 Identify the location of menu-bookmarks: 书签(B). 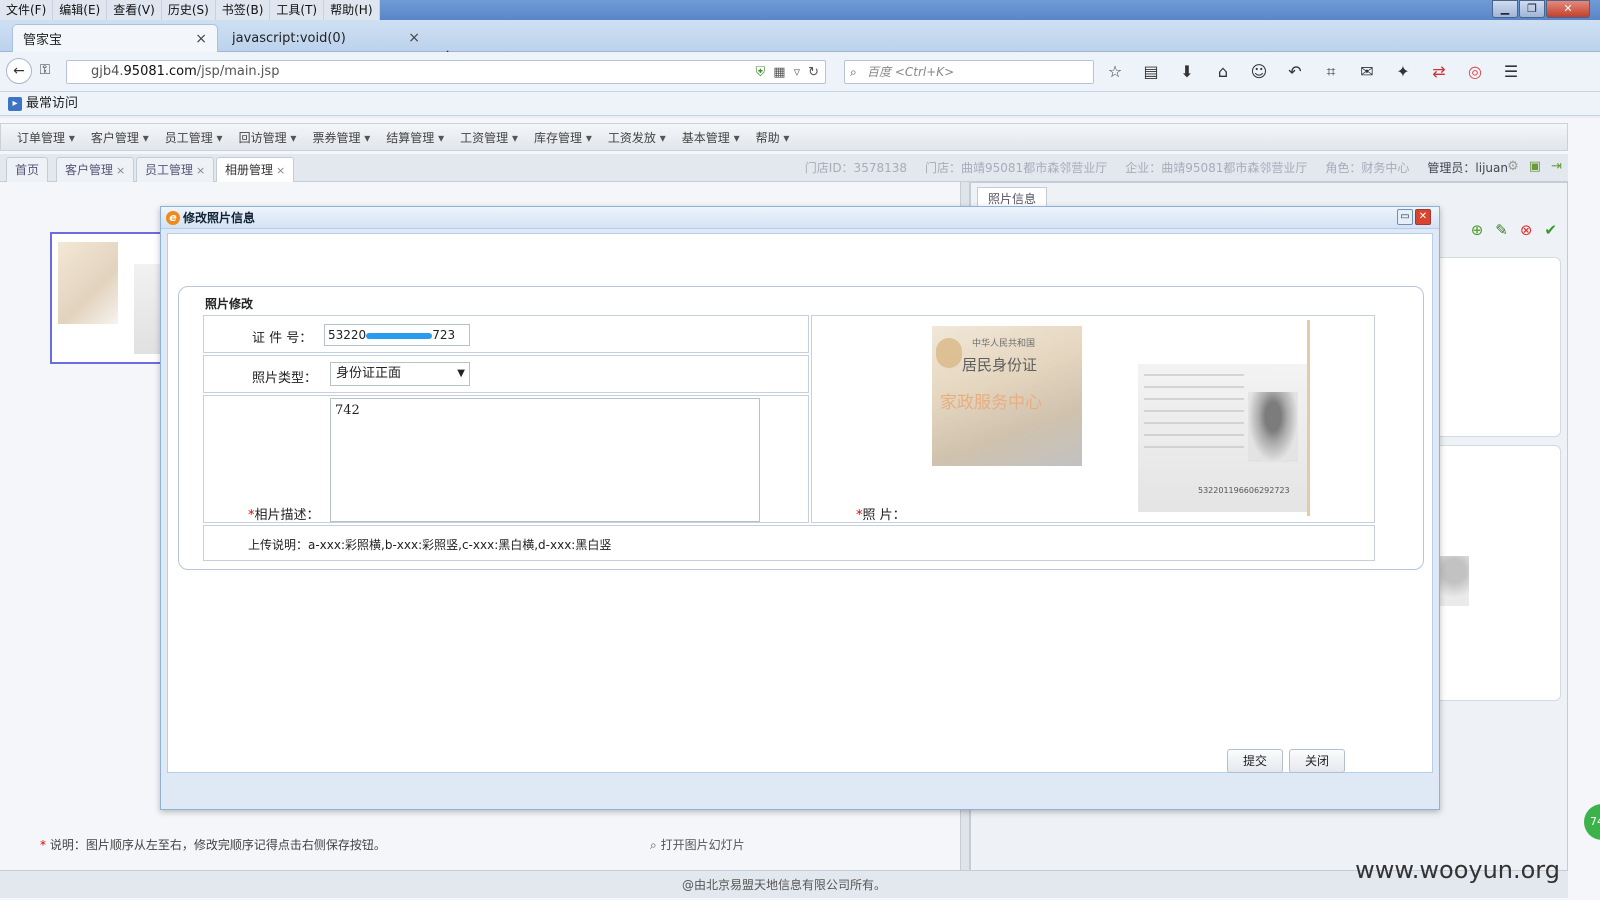
(243, 10).